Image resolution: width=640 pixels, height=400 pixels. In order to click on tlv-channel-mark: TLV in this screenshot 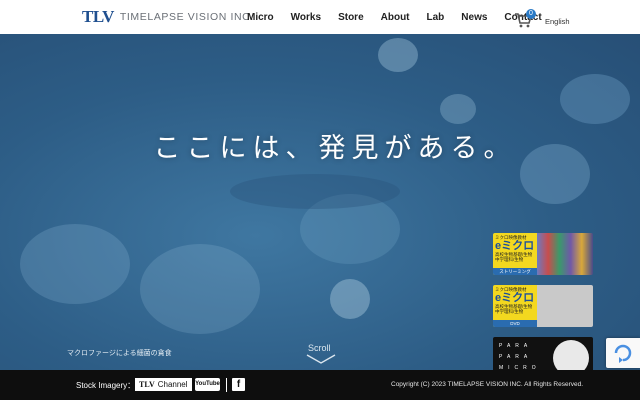, I will do `click(147, 384)`.